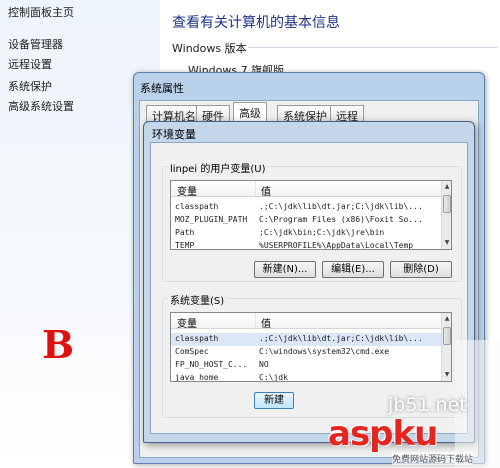  What do you see at coordinates (211, 219) in the screenshot?
I see `variable-name: MOZ_PLUGIN_PATH` at bounding box center [211, 219].